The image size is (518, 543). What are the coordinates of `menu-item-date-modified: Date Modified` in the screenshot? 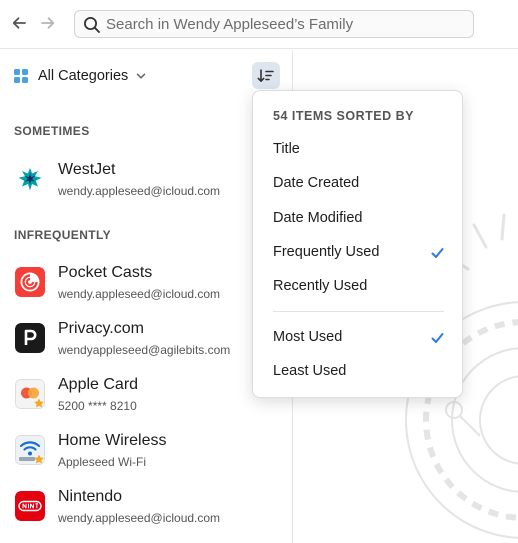 It's located at (358, 219).